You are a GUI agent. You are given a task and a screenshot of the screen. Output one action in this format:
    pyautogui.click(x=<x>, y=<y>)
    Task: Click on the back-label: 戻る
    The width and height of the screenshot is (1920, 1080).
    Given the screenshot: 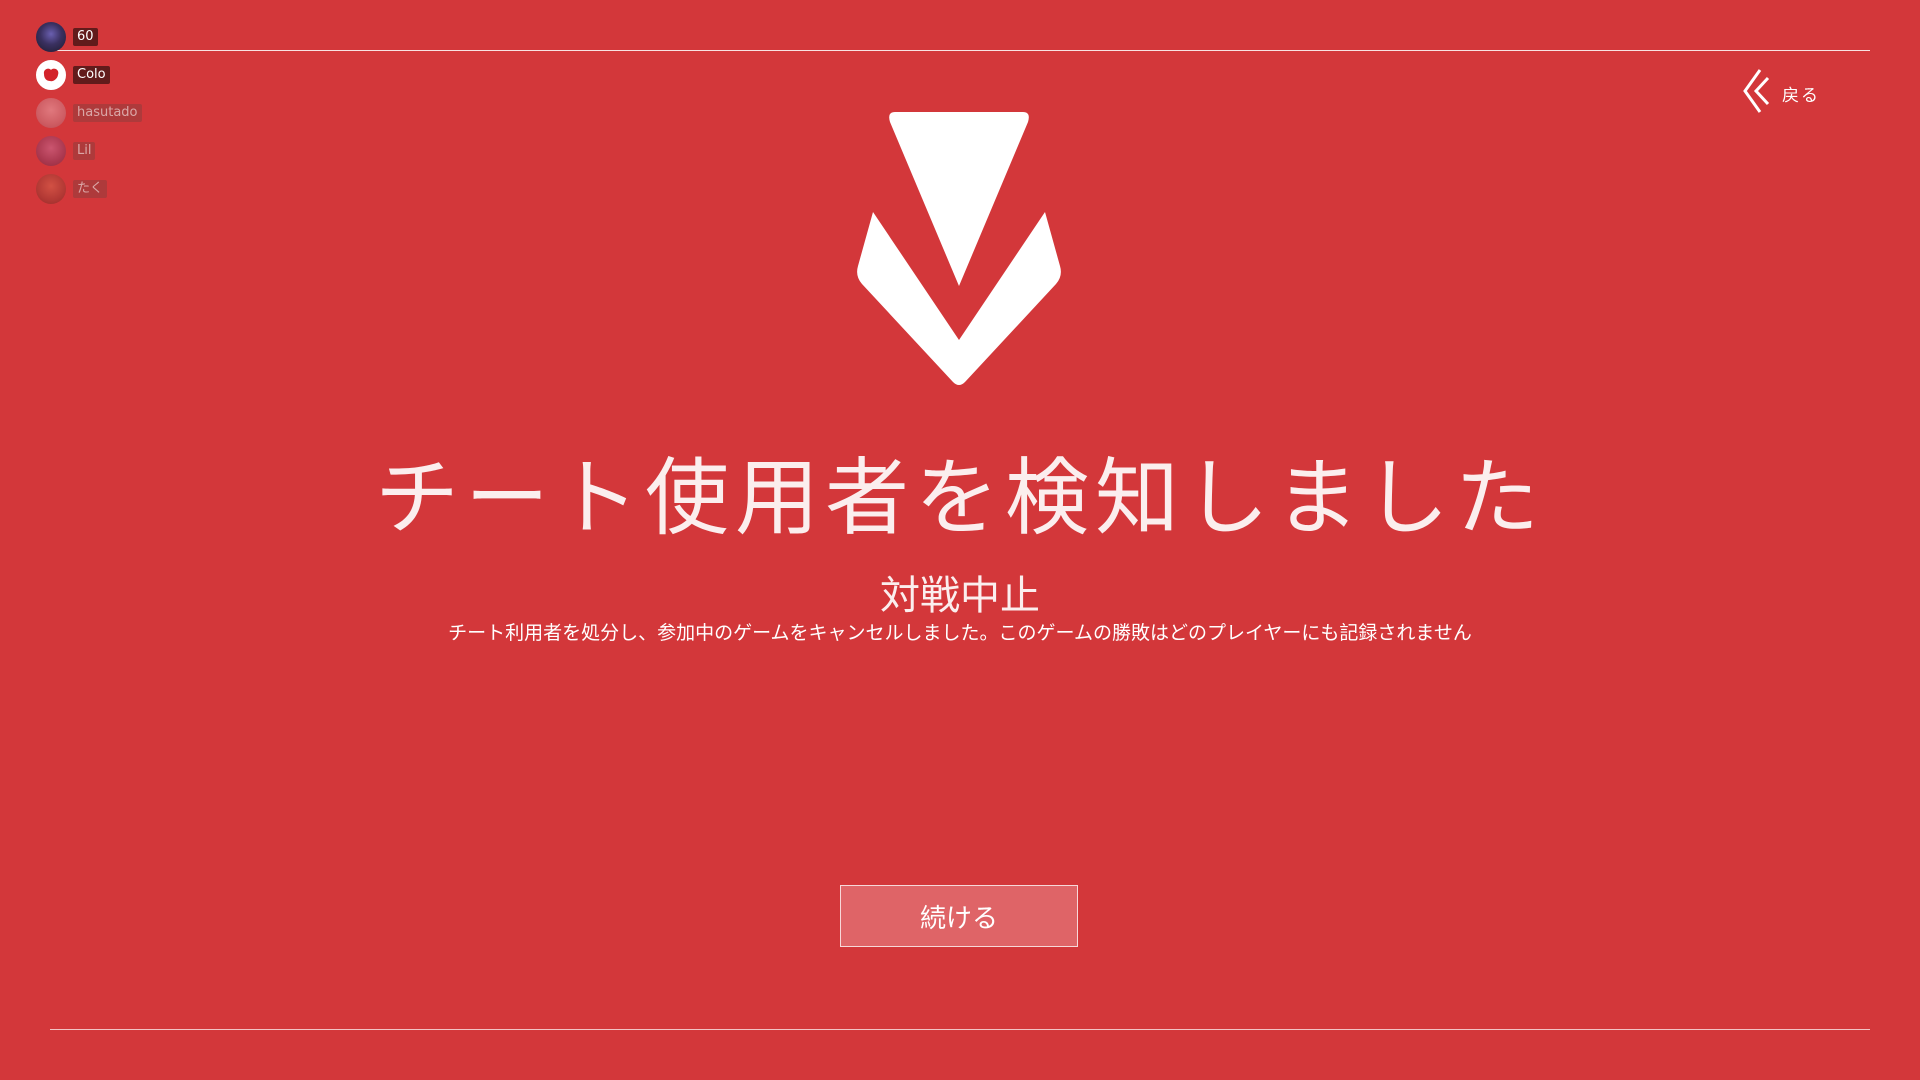 What is the action you would take?
    pyautogui.click(x=1801, y=95)
    